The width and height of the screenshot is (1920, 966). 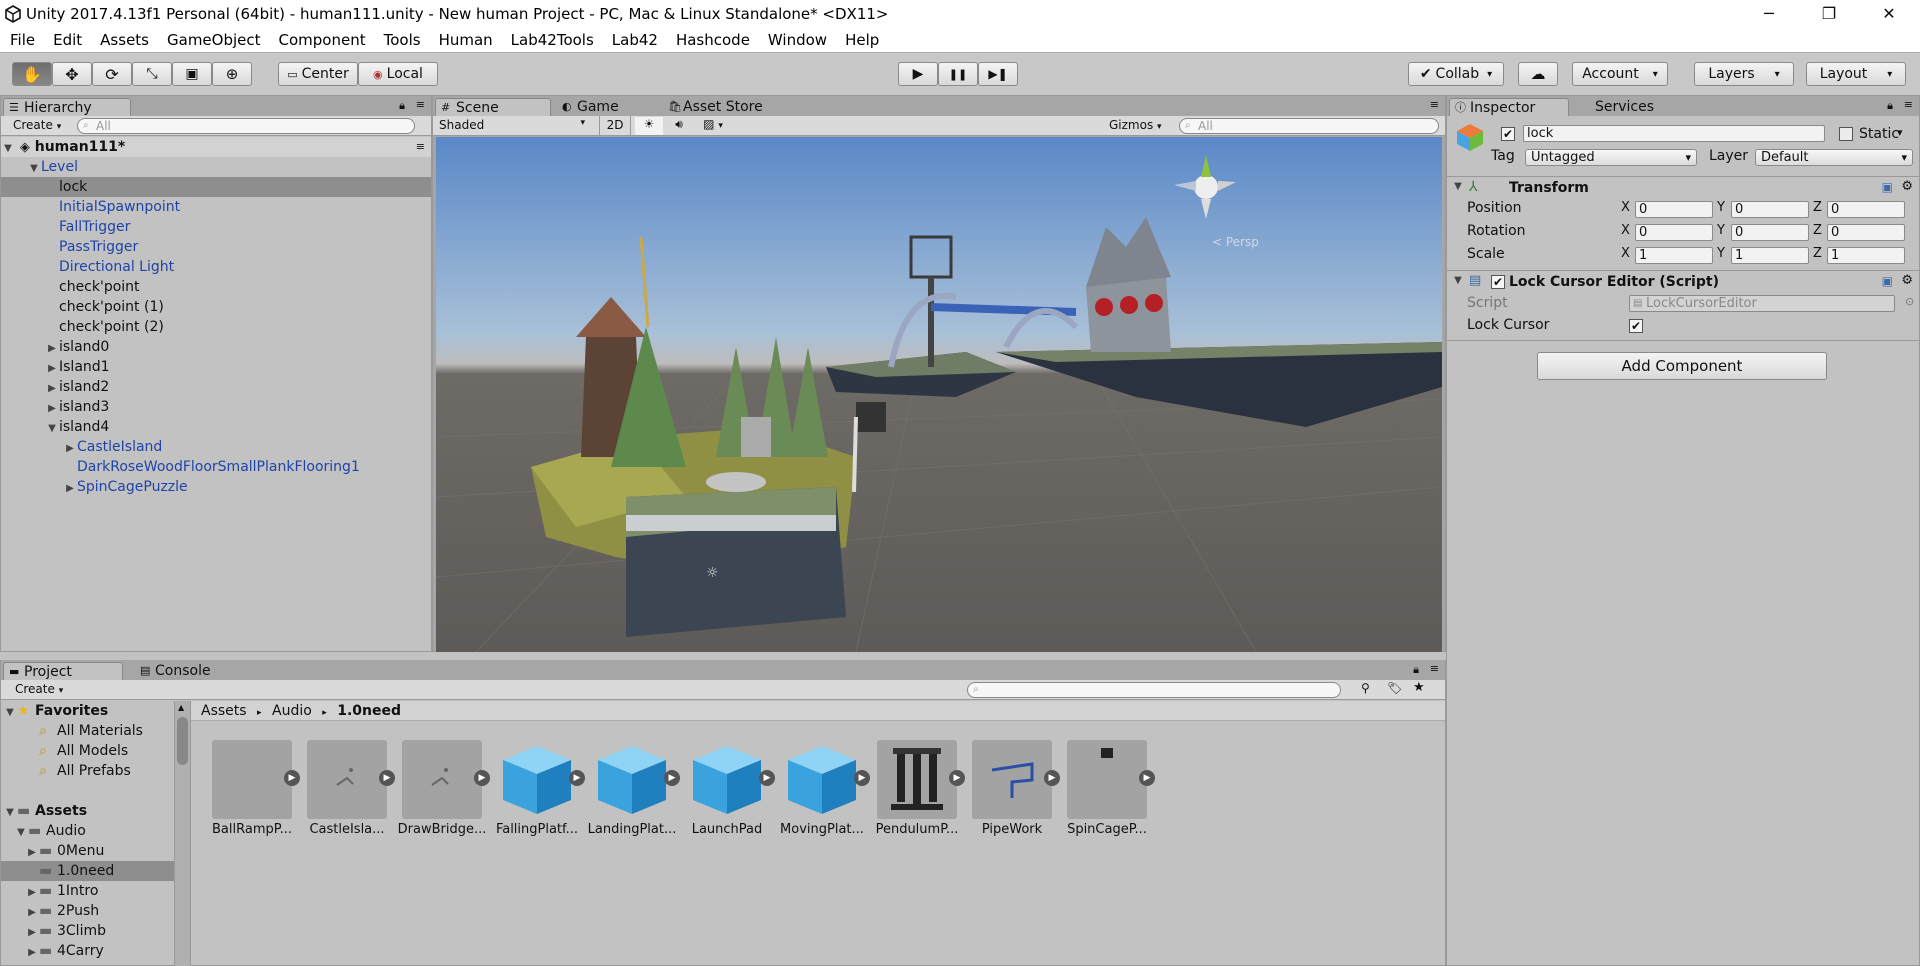 What do you see at coordinates (216, 187) in the screenshot?
I see `hierarchy-item: lock` at bounding box center [216, 187].